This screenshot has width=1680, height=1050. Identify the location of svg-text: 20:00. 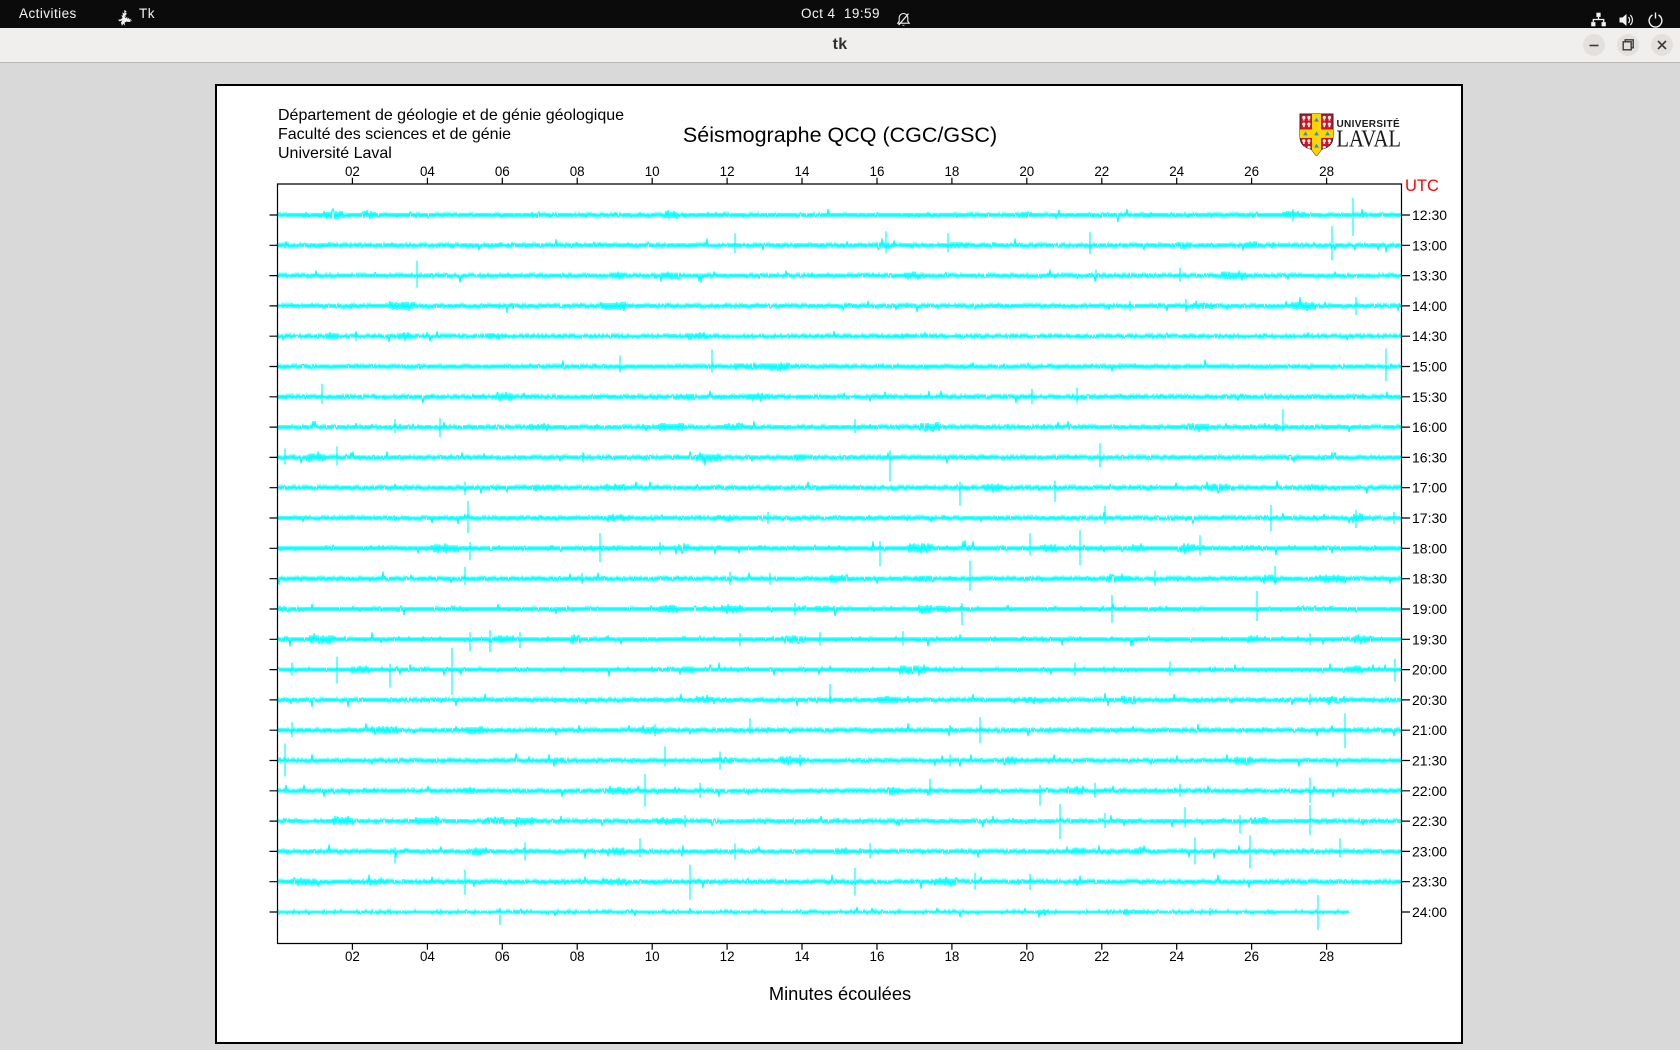
(1429, 670).